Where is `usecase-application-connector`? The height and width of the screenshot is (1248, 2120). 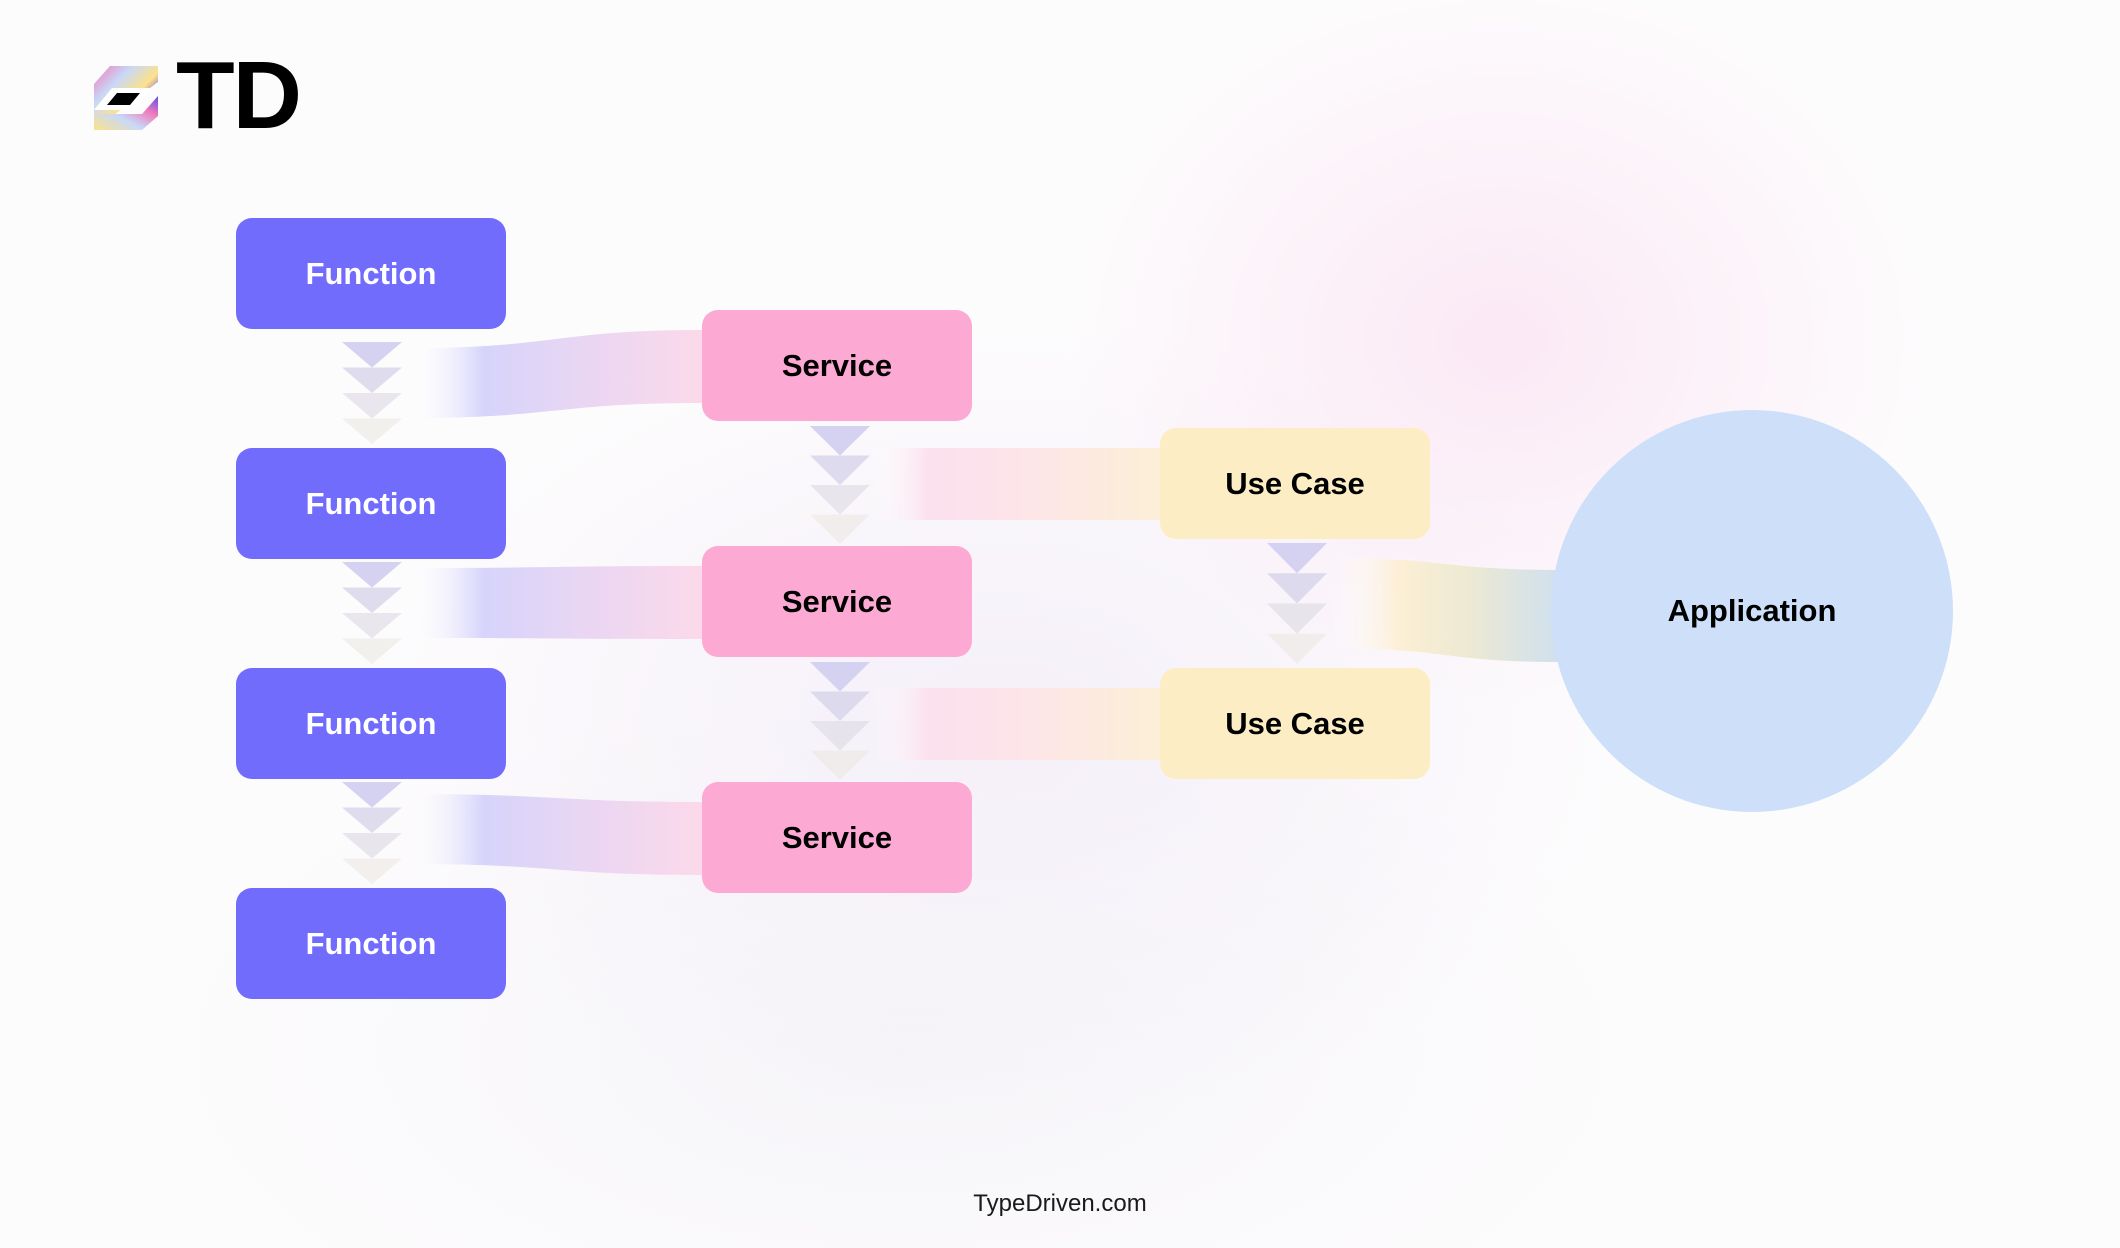
usecase-application-connector is located at coordinates (1445, 610).